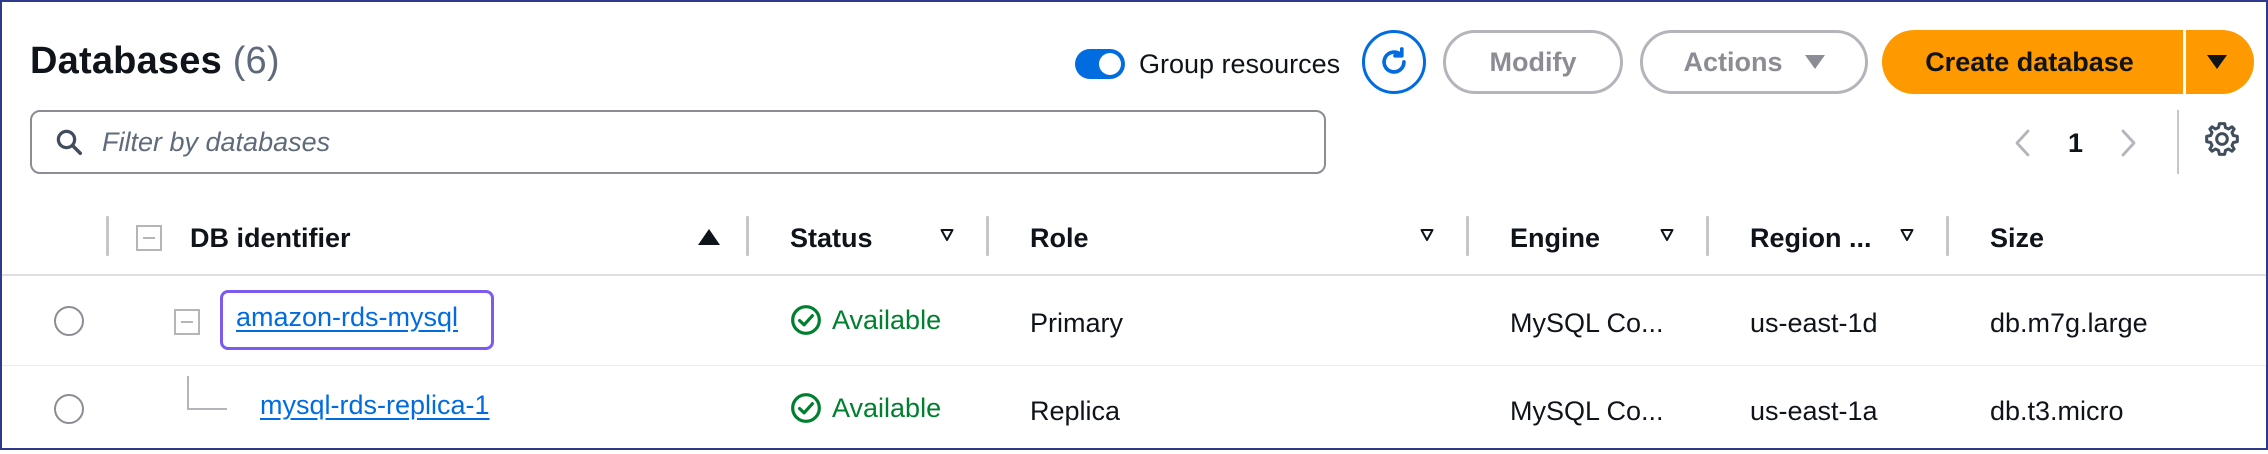  What do you see at coordinates (1814, 323) in the screenshot?
I see `region-cell: us-east-1d` at bounding box center [1814, 323].